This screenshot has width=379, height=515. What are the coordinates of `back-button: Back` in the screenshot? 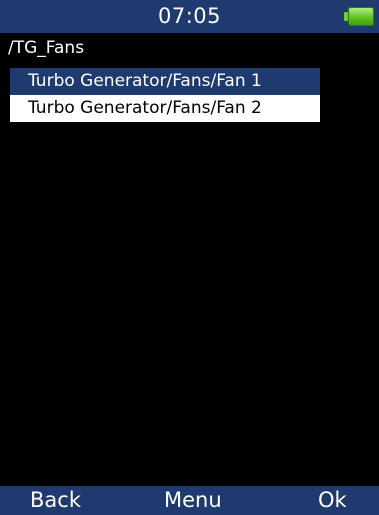 It's located at (55, 500).